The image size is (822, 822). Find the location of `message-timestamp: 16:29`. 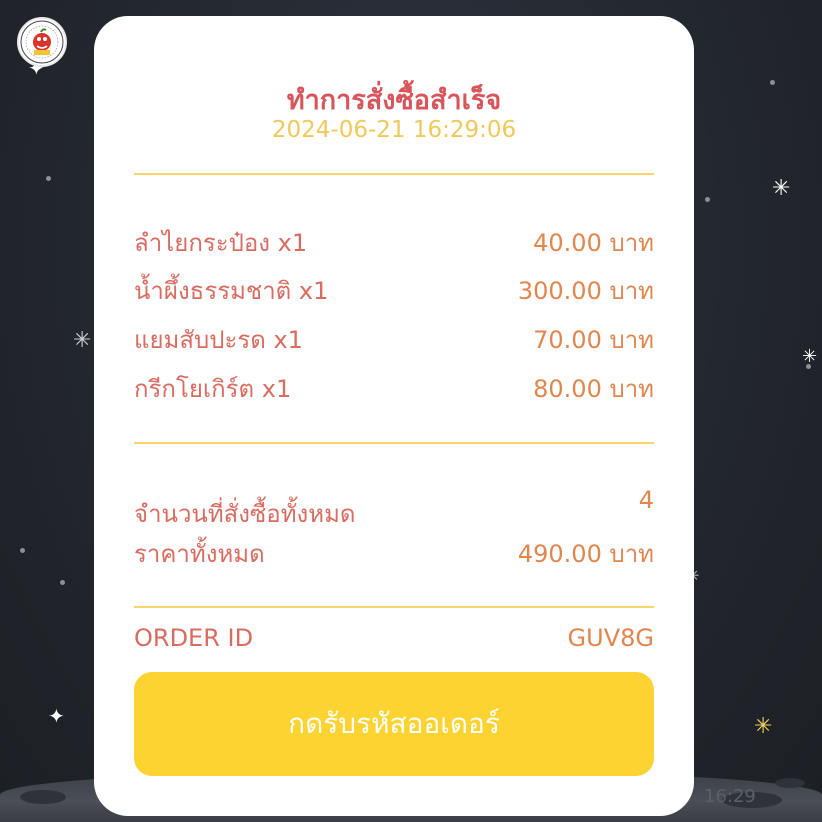

message-timestamp: 16:29 is located at coordinates (730, 796).